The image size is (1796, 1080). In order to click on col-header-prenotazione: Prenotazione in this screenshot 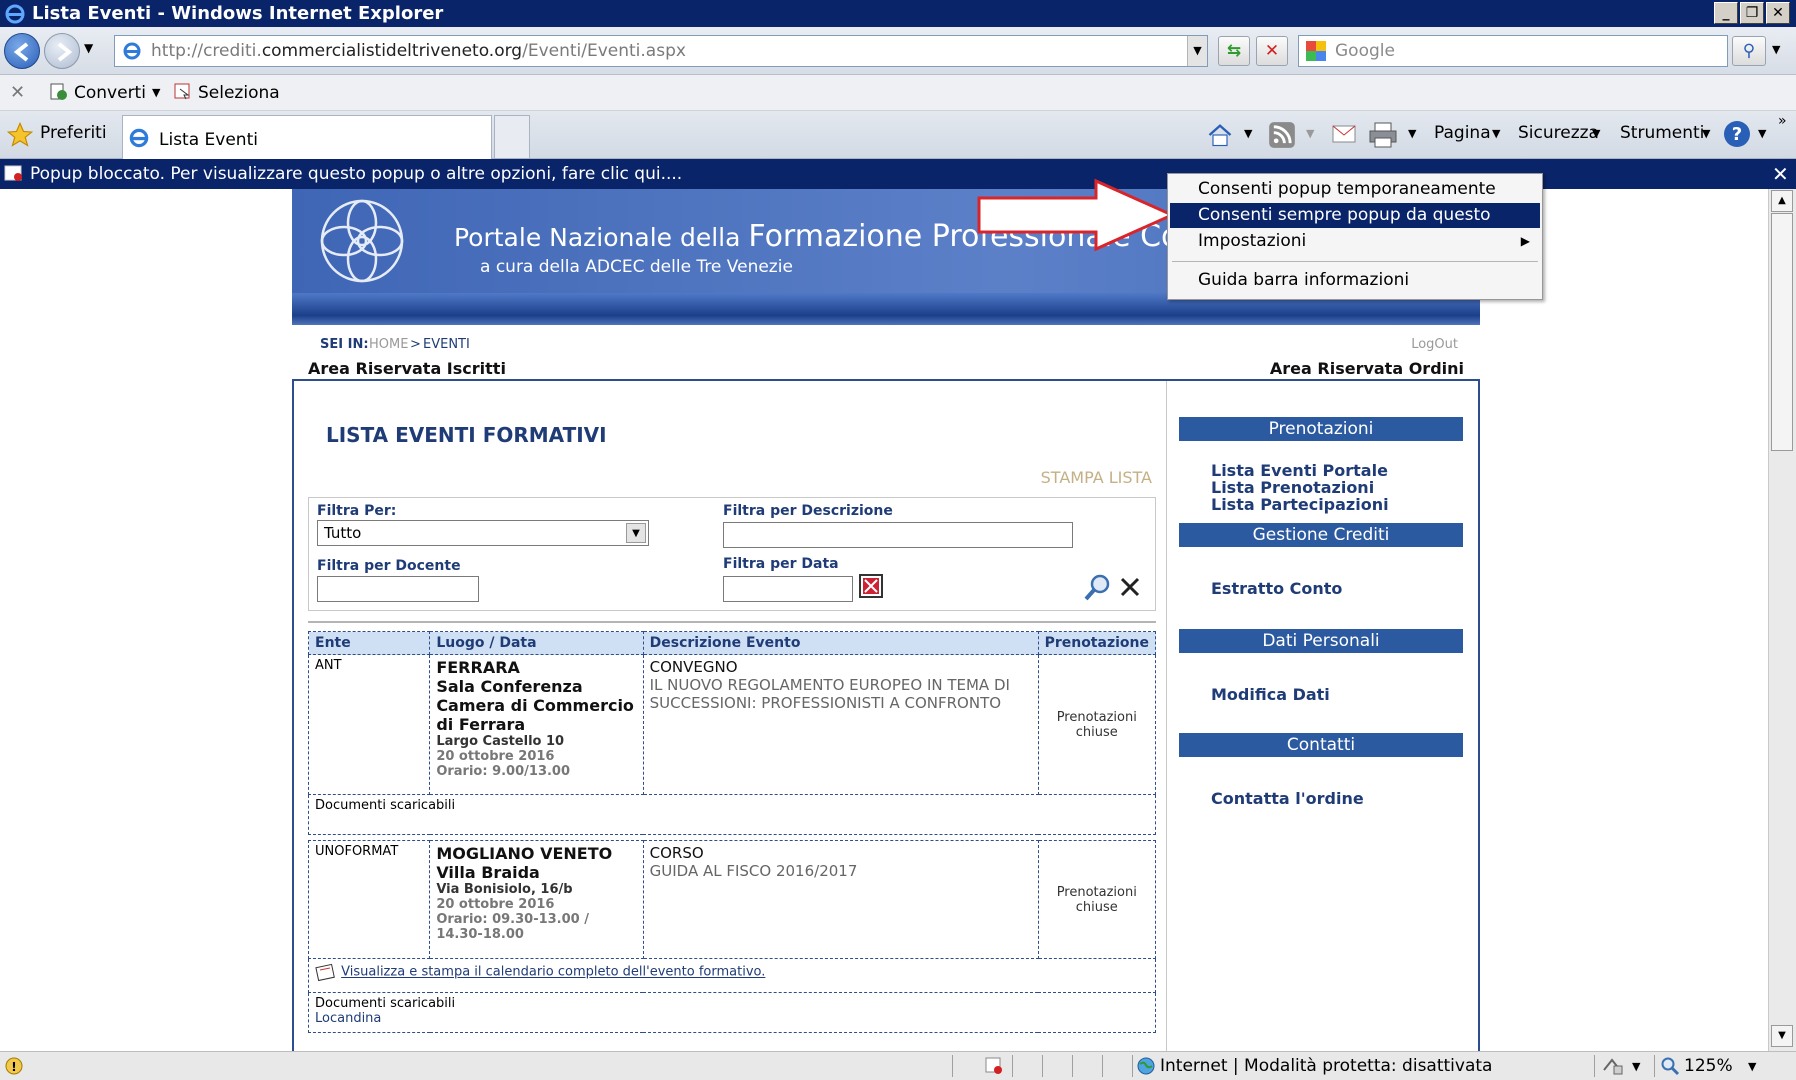, I will do `click(1097, 643)`.